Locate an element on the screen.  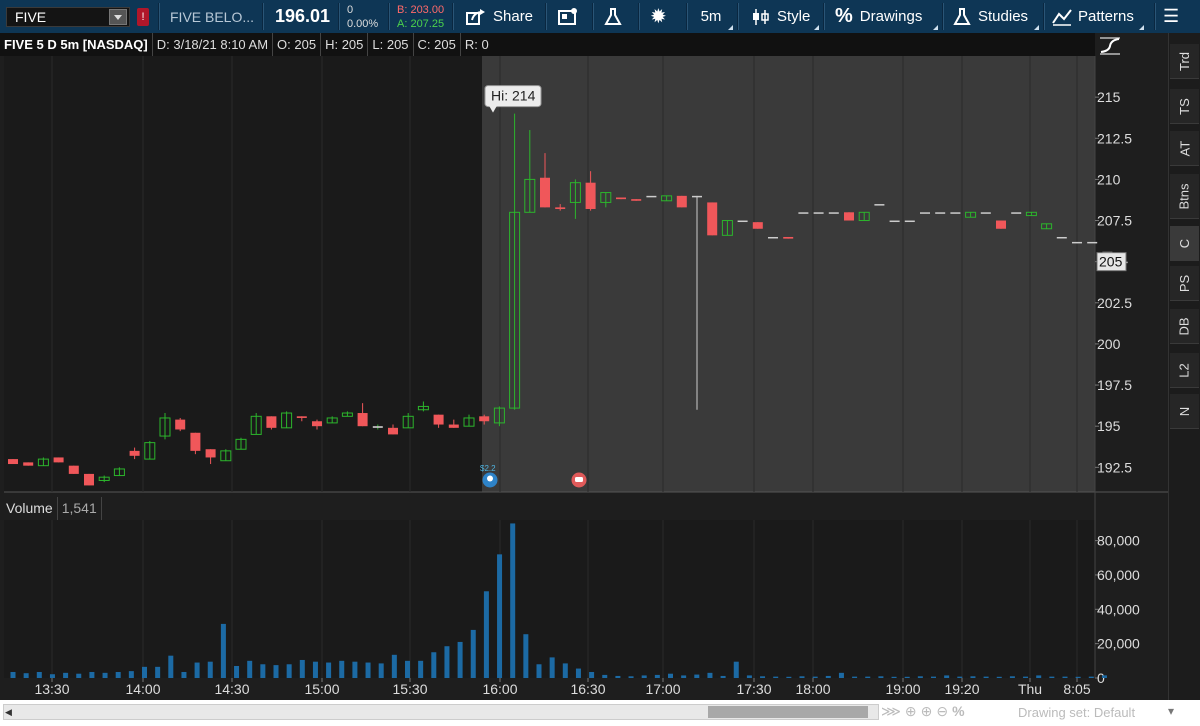
share-button: Share is located at coordinates (499, 16).